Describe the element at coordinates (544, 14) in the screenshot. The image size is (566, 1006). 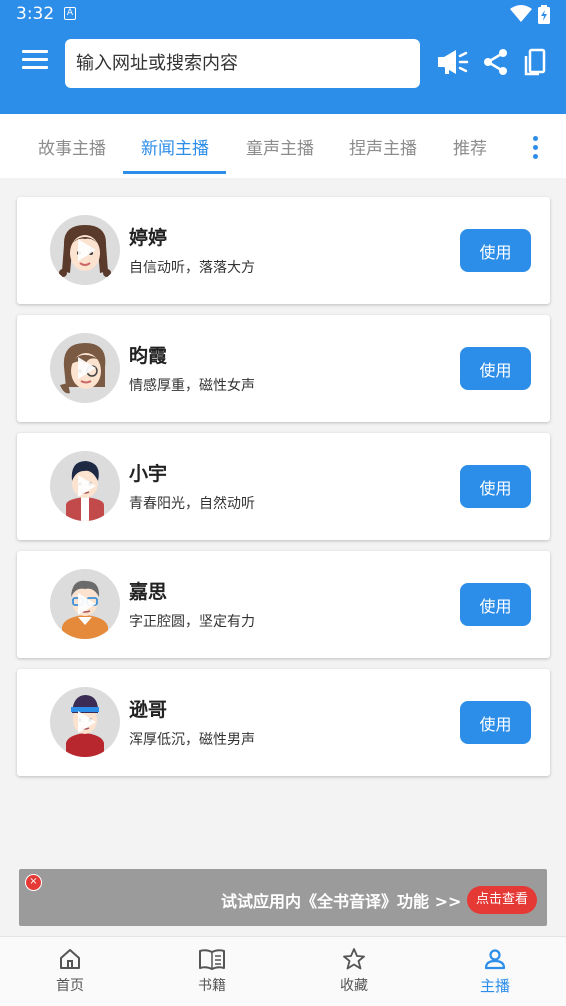
I see `battery-icon` at that location.